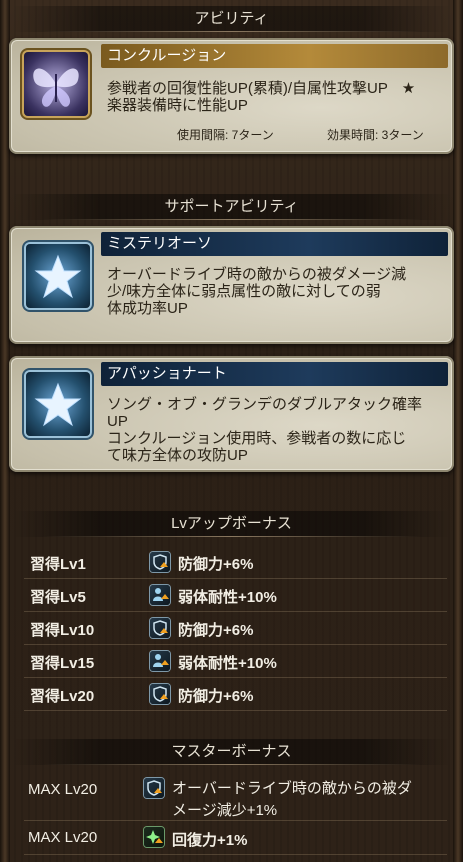 This screenshot has height=862, width=463. Describe the element at coordinates (274, 374) in the screenshot. I see `support-ability-name: アパッショナート` at that location.